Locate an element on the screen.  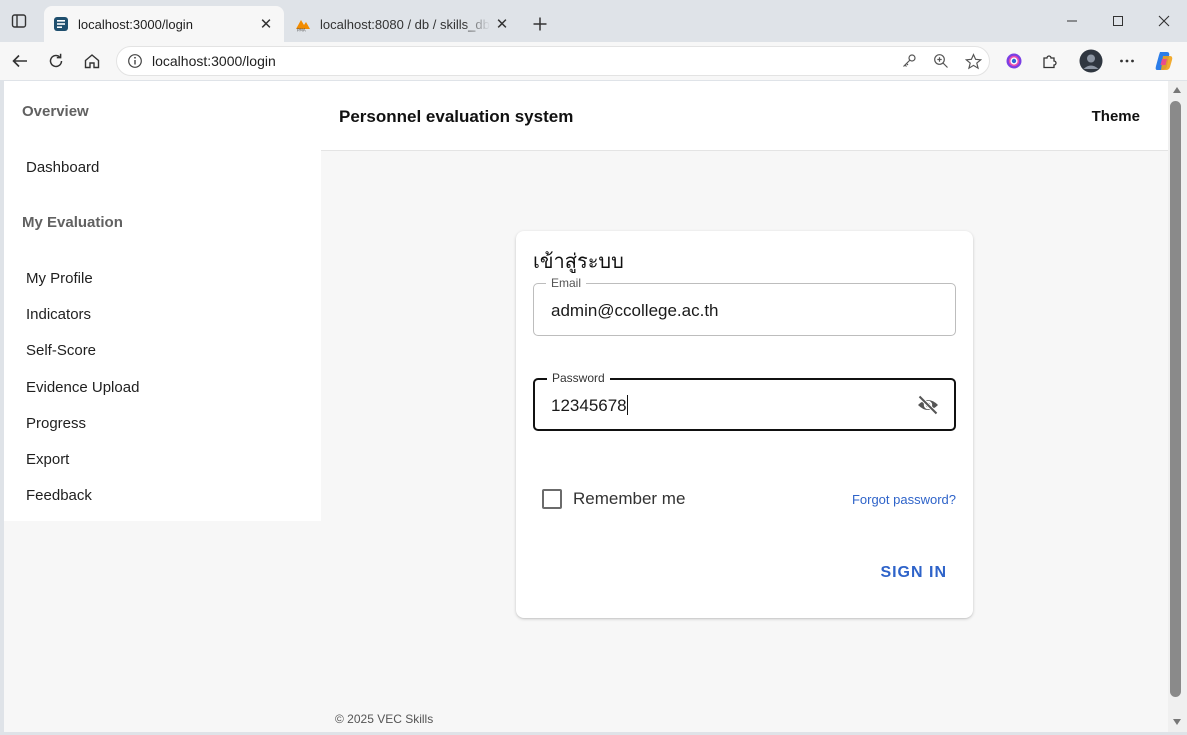
scroll-down-arrow-icon is located at coordinates (1177, 722).